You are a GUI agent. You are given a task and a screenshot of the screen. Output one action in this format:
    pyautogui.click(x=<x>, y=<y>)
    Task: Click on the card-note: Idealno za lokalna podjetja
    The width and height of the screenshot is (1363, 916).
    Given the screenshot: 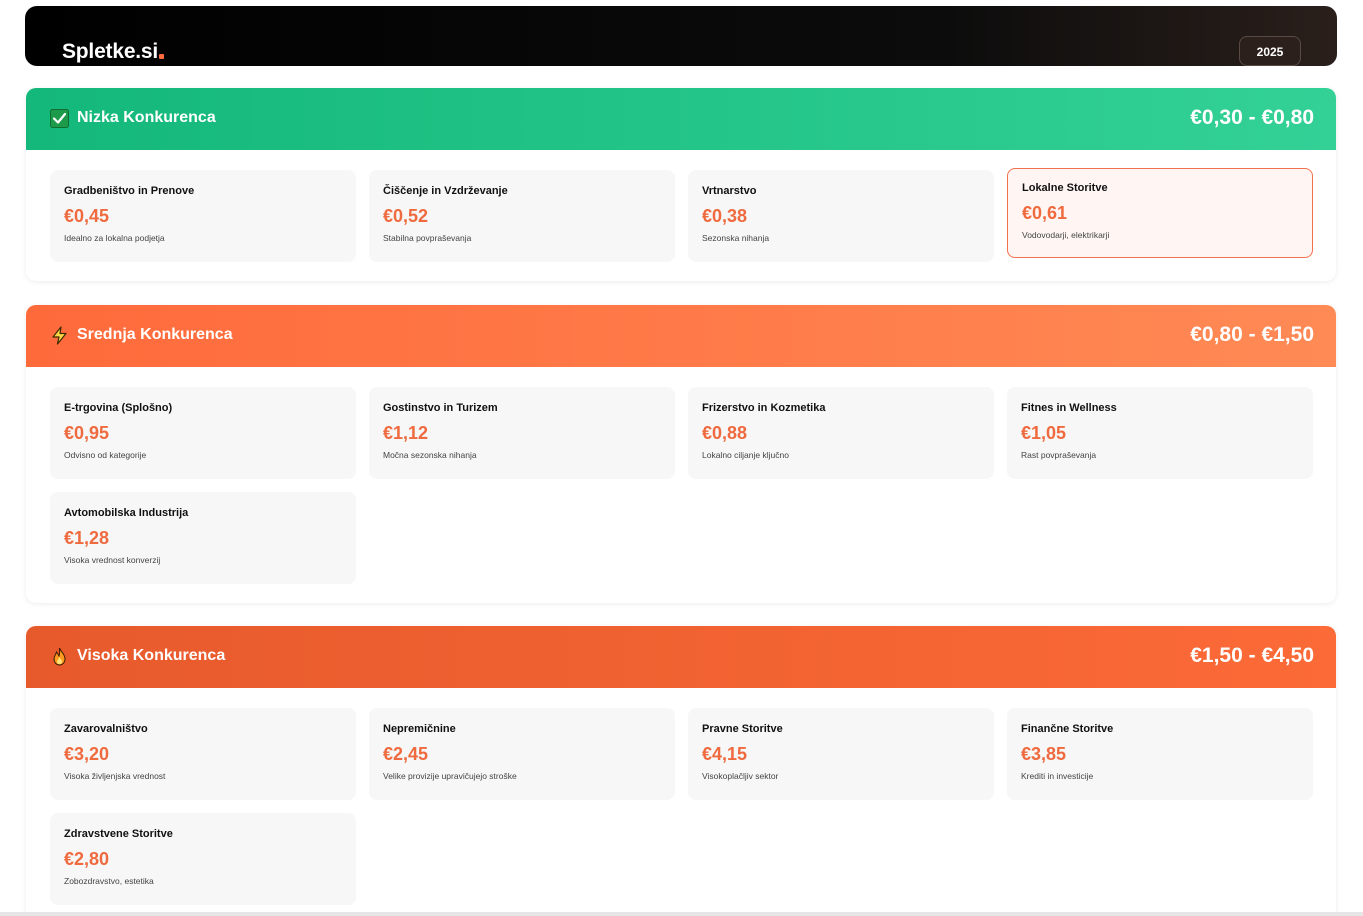 What is the action you would take?
    pyautogui.click(x=114, y=238)
    